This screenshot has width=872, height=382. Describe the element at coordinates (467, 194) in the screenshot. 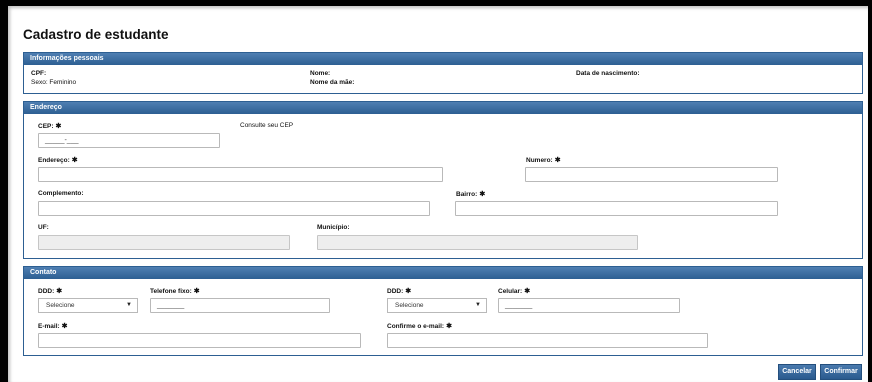

I see `bairro-label-text: Bairro:` at that location.